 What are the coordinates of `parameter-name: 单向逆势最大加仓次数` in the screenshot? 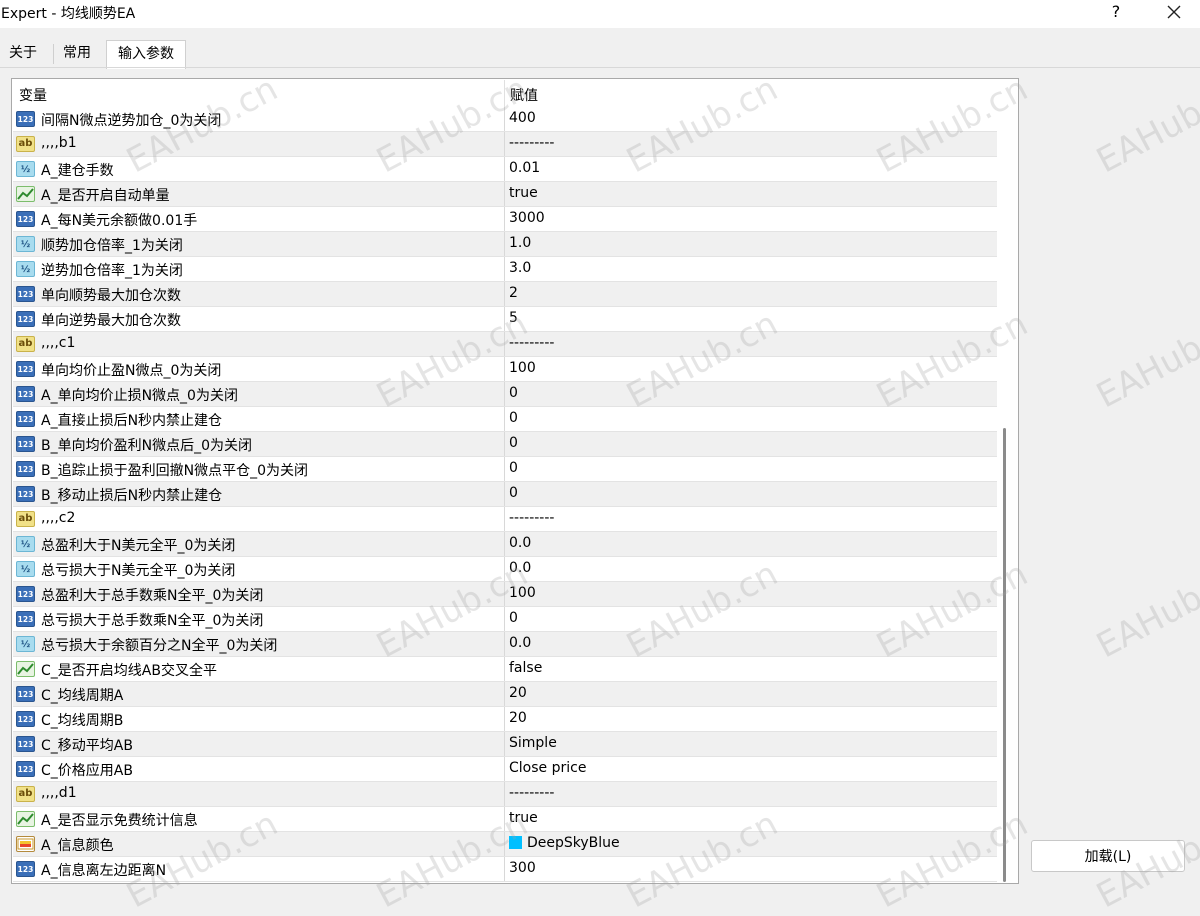 It's located at (111, 321).